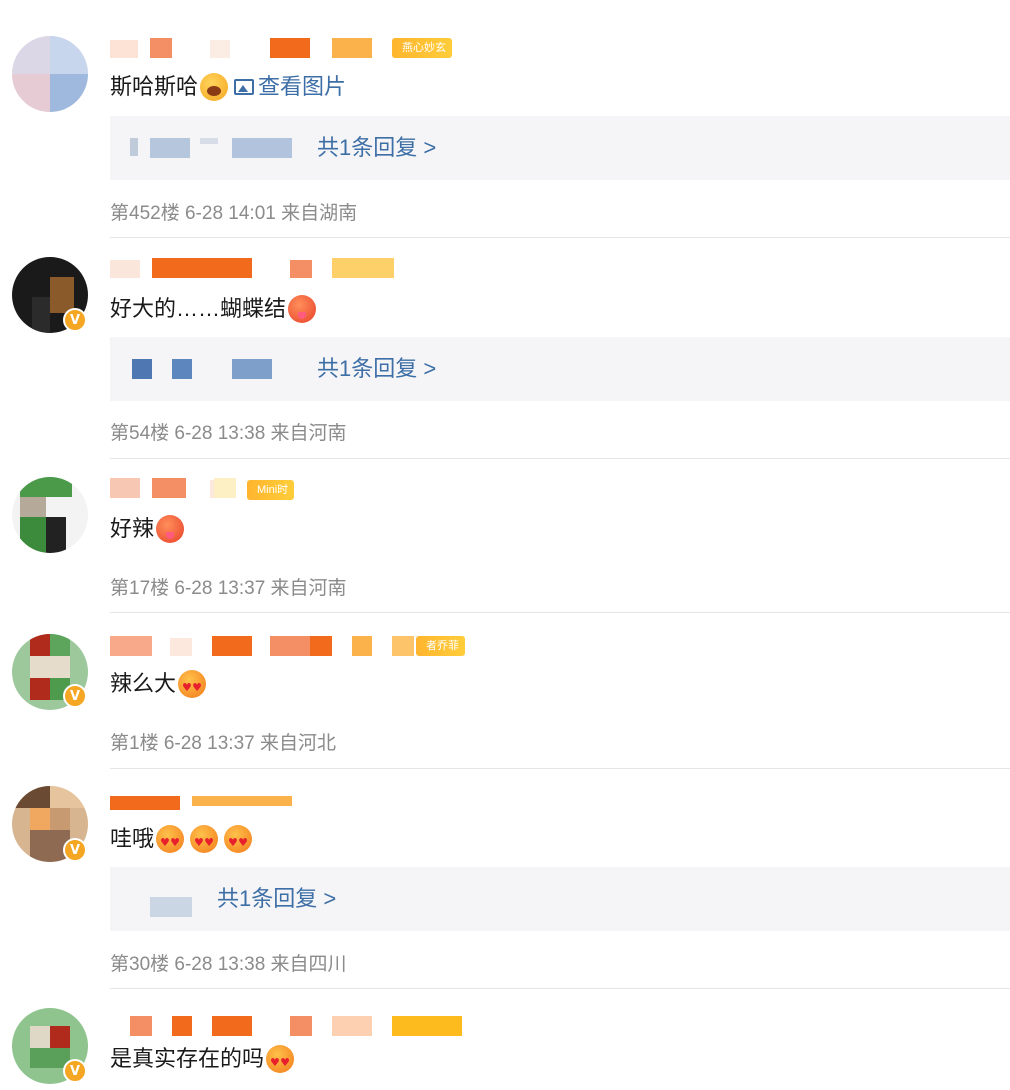 This screenshot has width=1010, height=1090. I want to click on comment-body: 斯哈斯哈, so click(154, 86).